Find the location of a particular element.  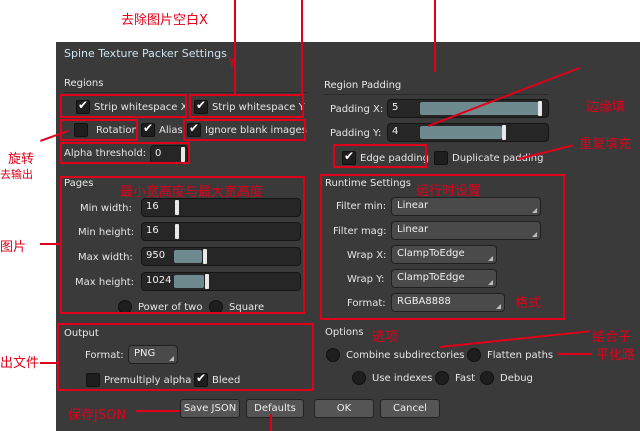

regions-separator is located at coordinates (186, 92).